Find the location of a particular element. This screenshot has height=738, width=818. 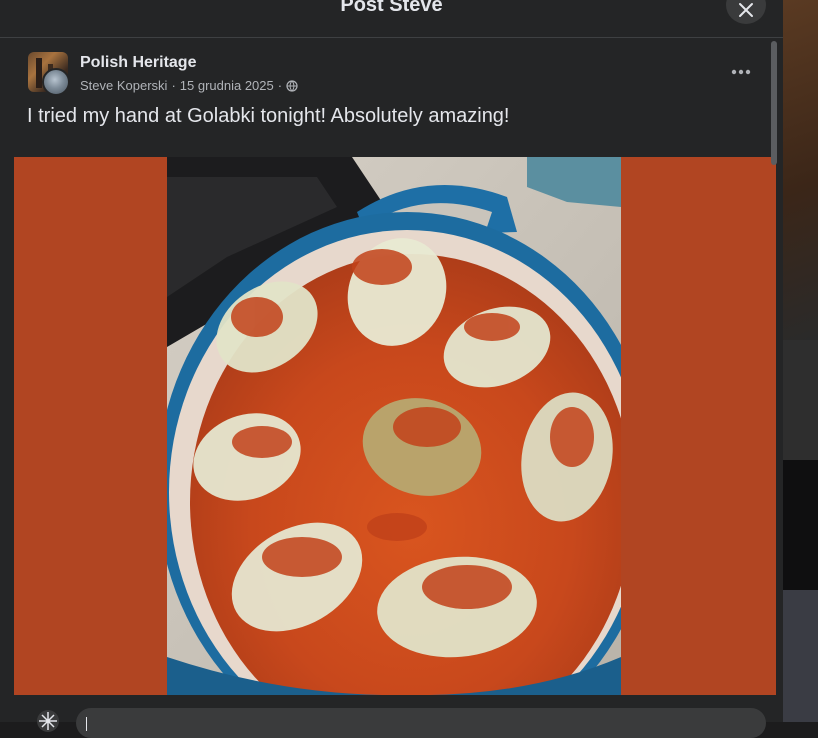

comment-bar is located at coordinates (391, 716).